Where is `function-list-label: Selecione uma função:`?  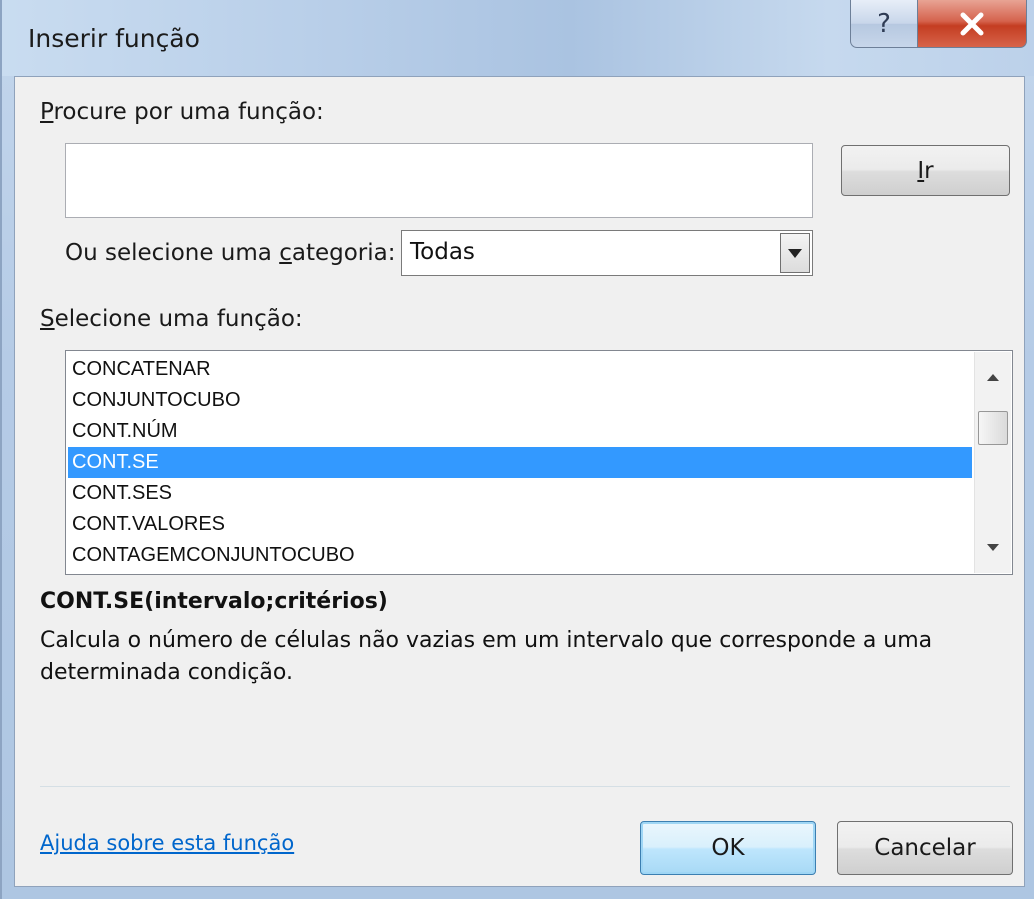 function-list-label: Selecione uma função: is located at coordinates (171, 319).